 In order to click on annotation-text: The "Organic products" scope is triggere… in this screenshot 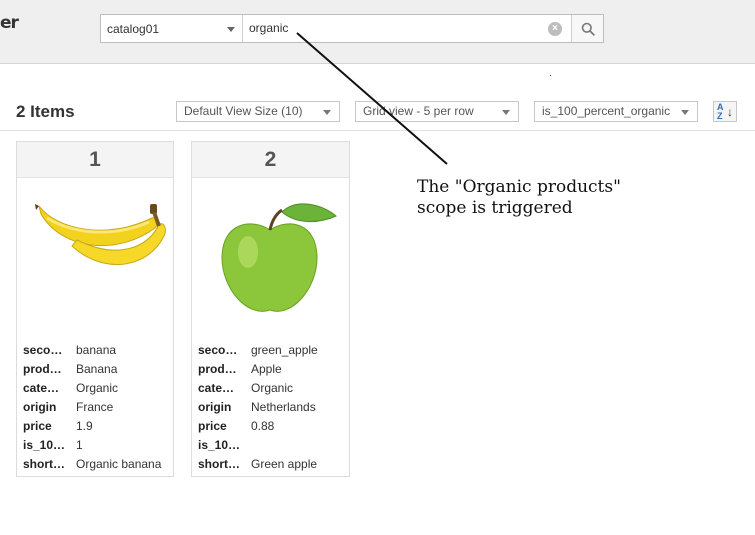, I will do `click(519, 198)`.